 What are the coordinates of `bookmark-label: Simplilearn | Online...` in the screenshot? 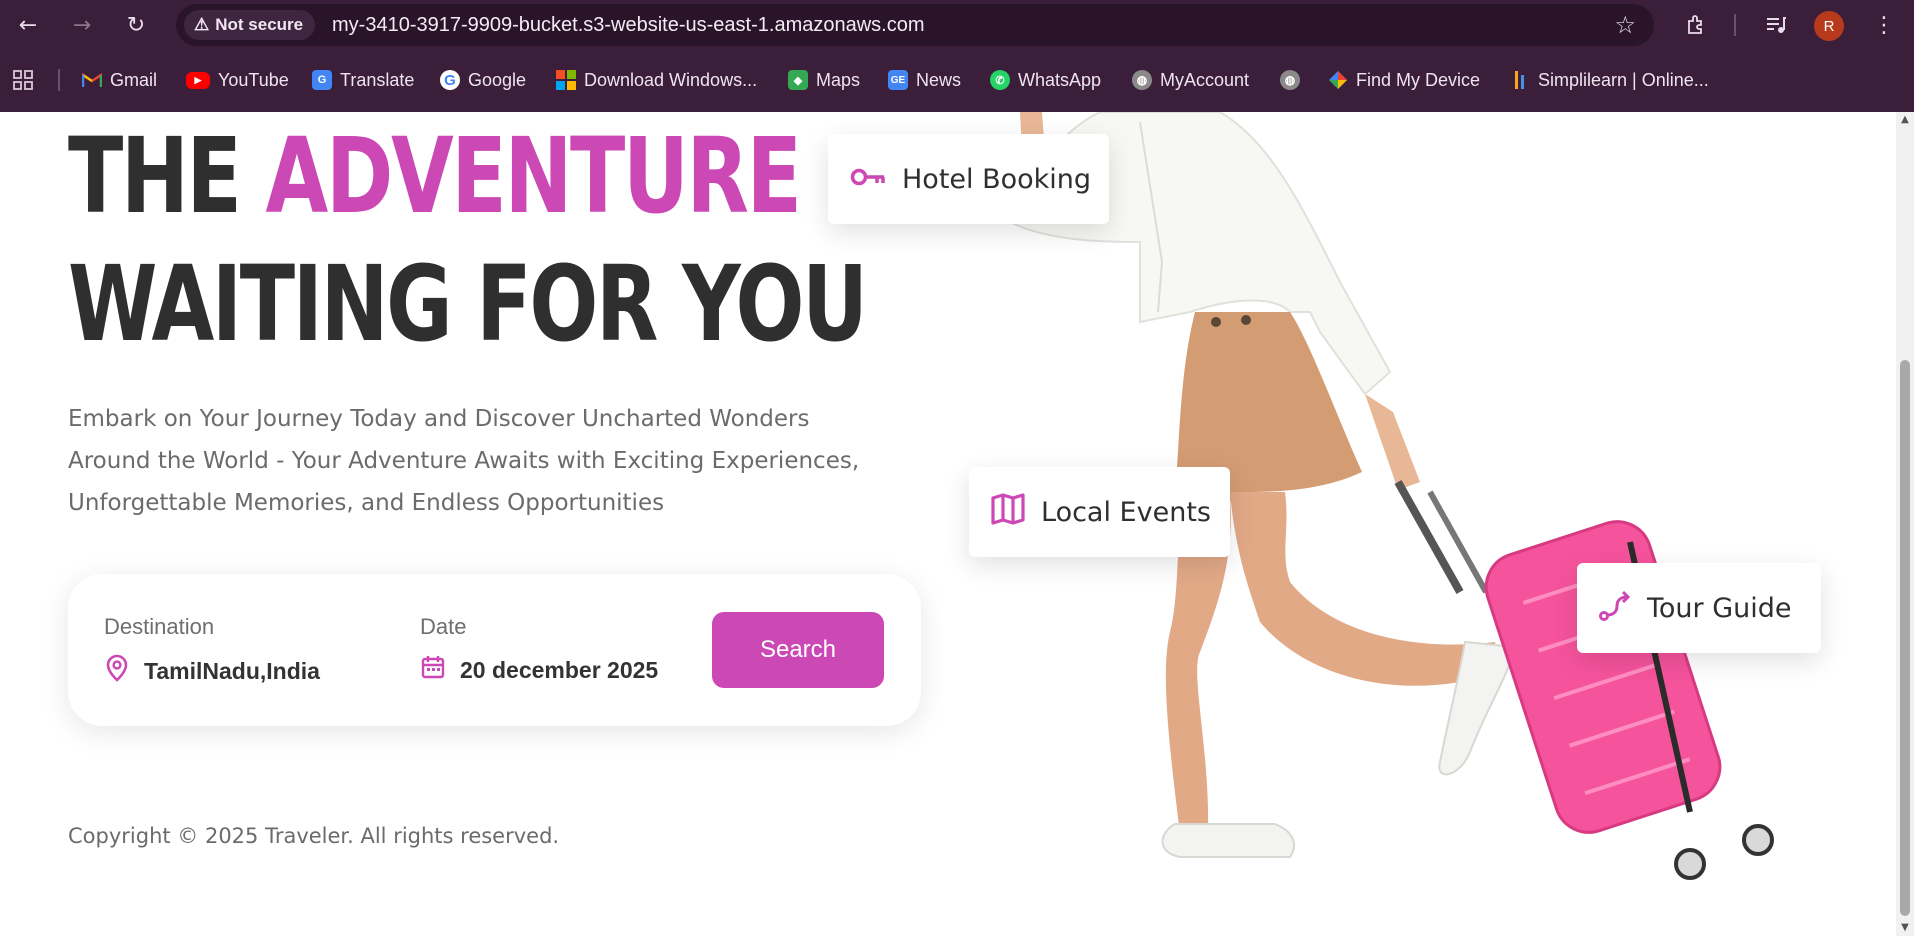 It's located at (1623, 79).